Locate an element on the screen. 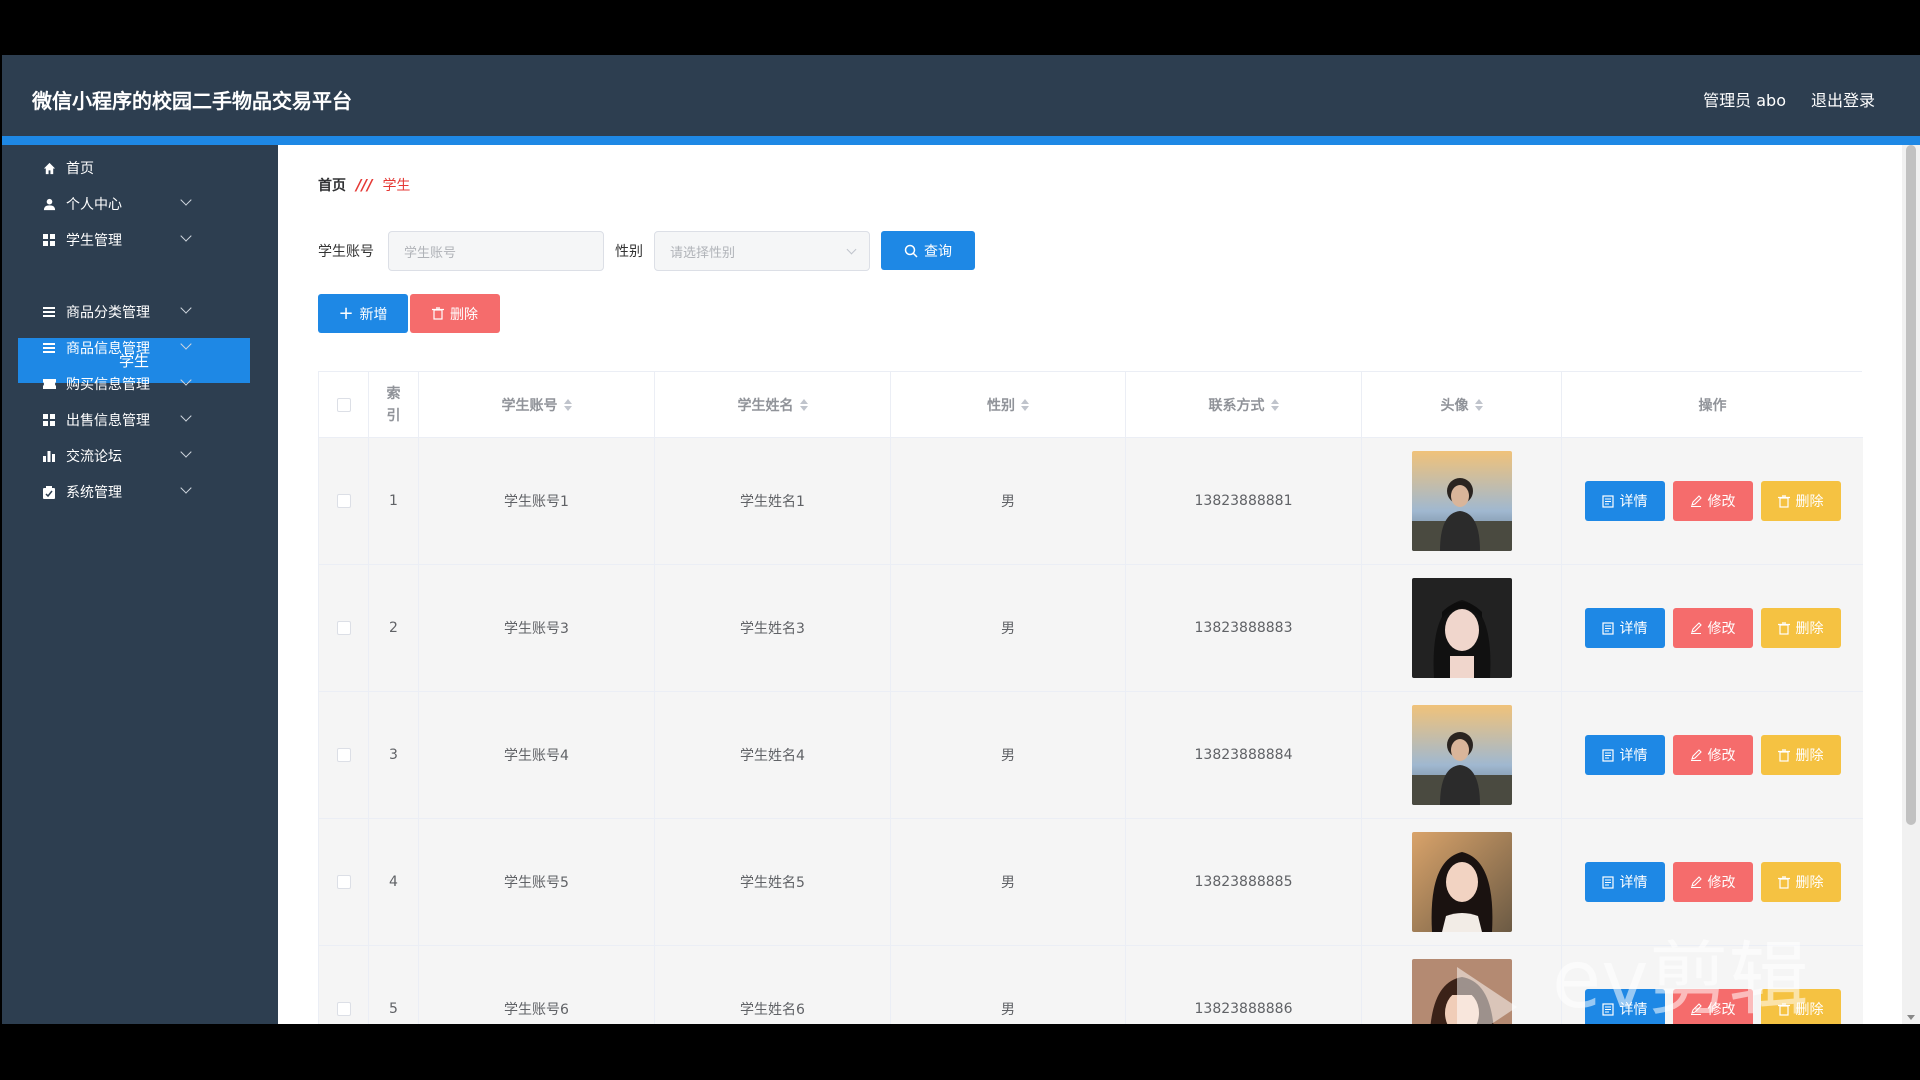 The height and width of the screenshot is (1080, 1920). query-button: 查询 is located at coordinates (928, 250).